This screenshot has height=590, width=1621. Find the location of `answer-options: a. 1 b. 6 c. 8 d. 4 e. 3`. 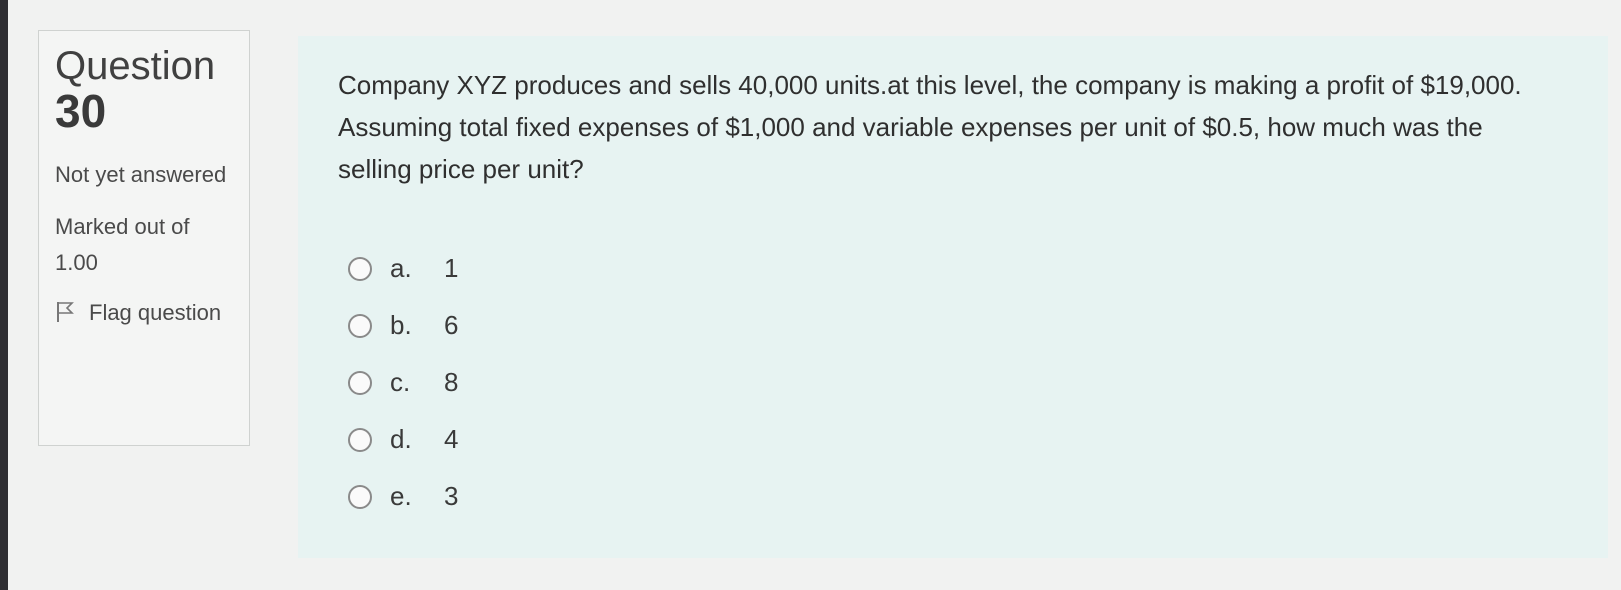

answer-options: a. 1 b. 6 c. 8 d. 4 e. 3 is located at coordinates (403, 382).